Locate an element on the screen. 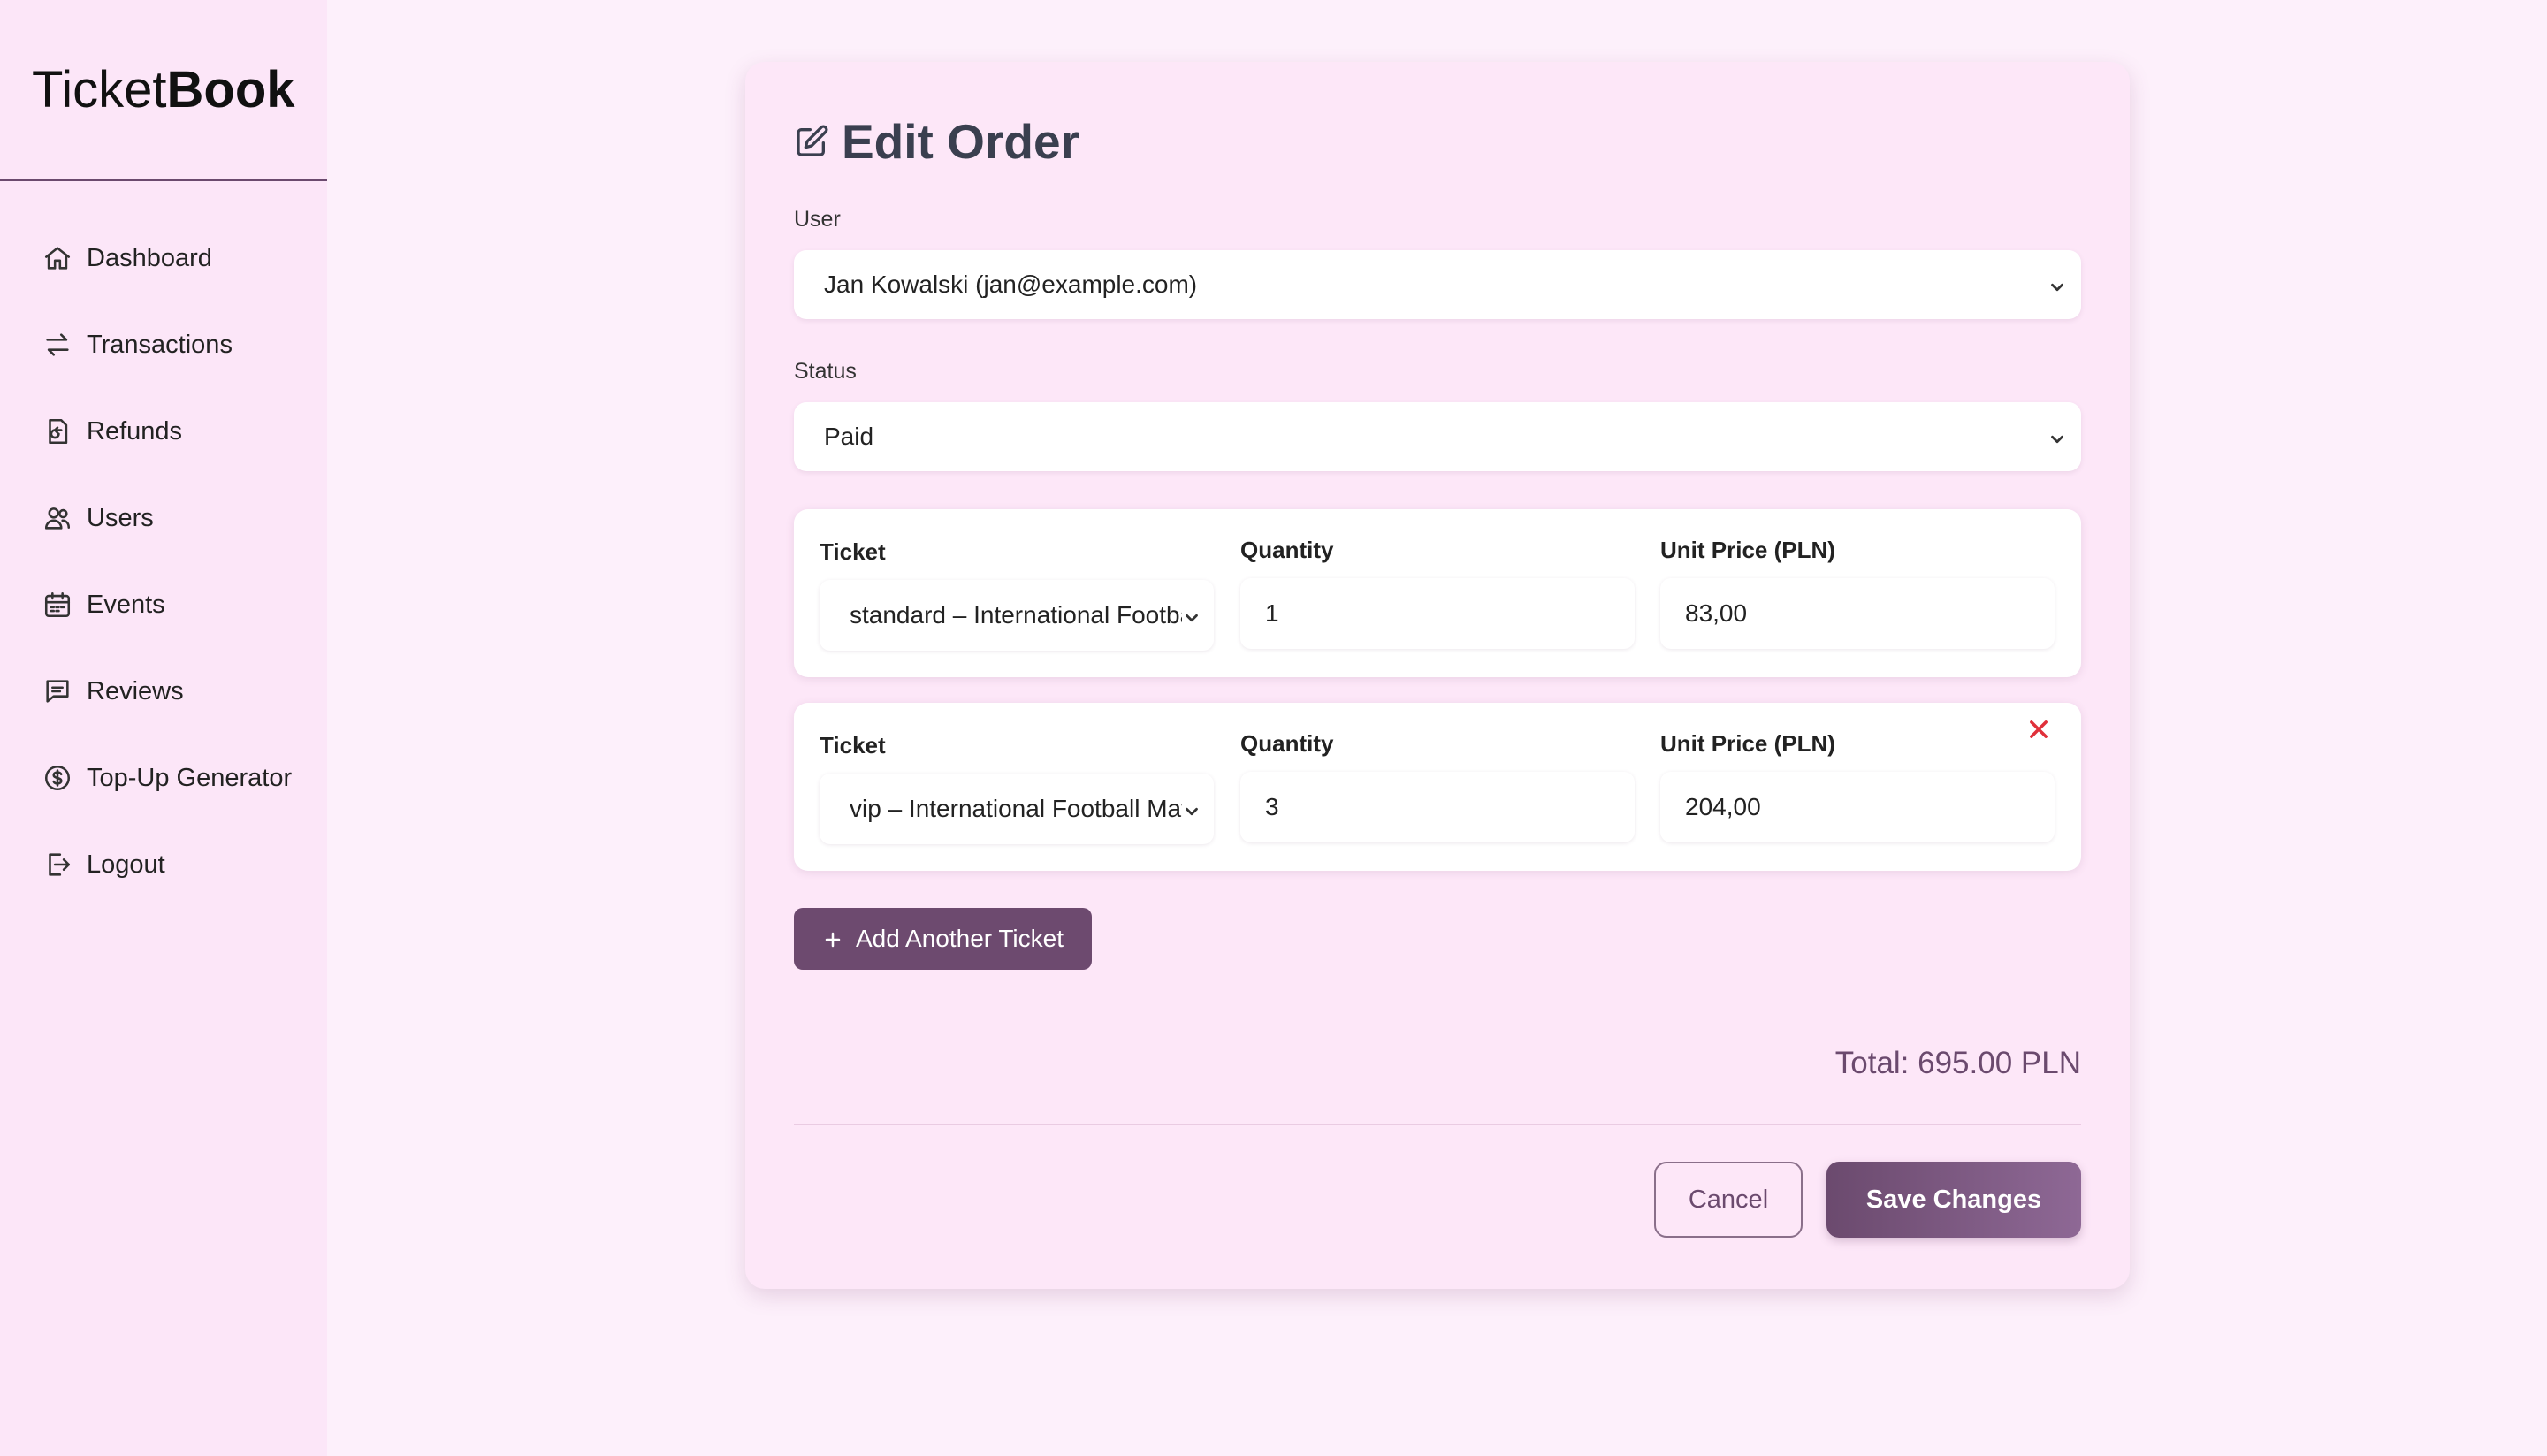  user-select: Jan Kowalski (jan@example.com) is located at coordinates (1437, 284).